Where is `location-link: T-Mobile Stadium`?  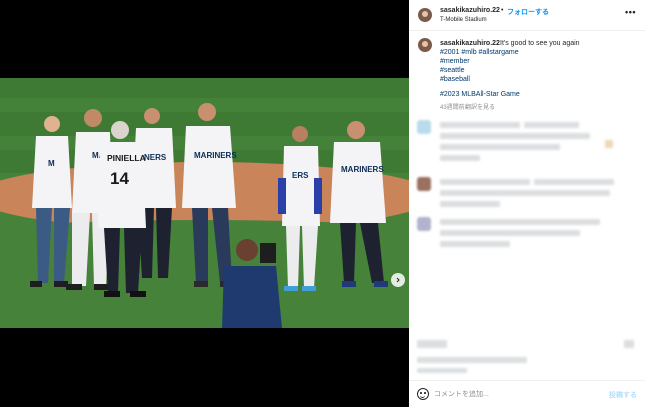 location-link: T-Mobile Stadium is located at coordinates (463, 20).